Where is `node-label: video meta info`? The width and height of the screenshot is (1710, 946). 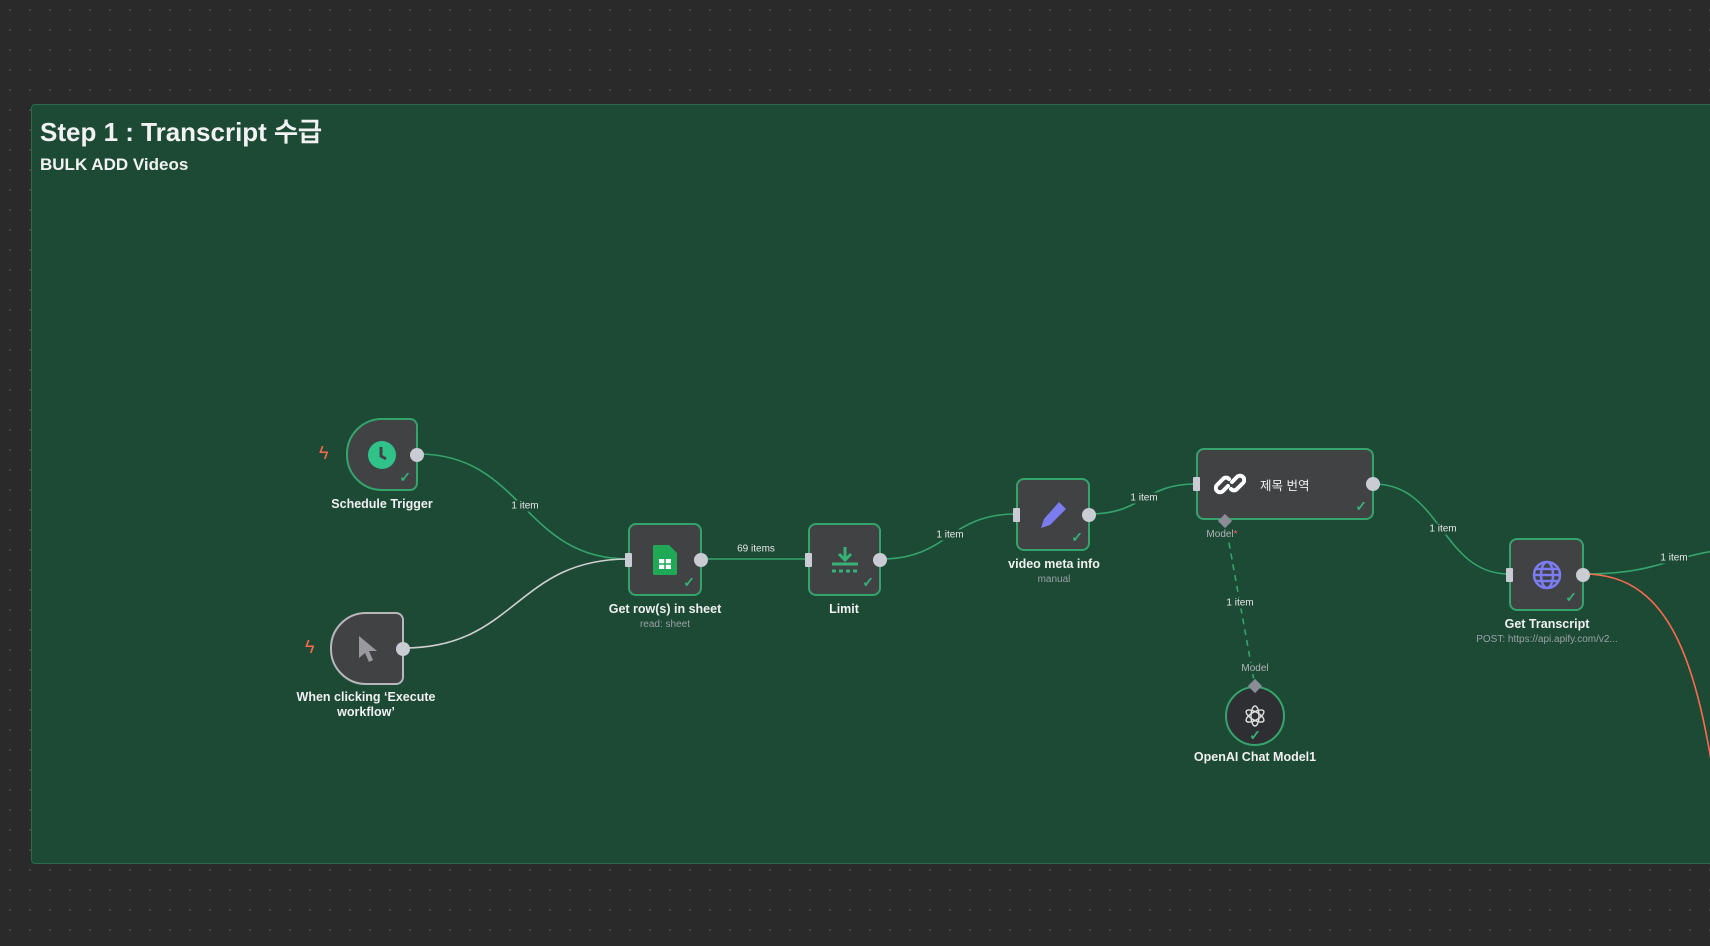
node-label: video meta info is located at coordinates (1054, 564).